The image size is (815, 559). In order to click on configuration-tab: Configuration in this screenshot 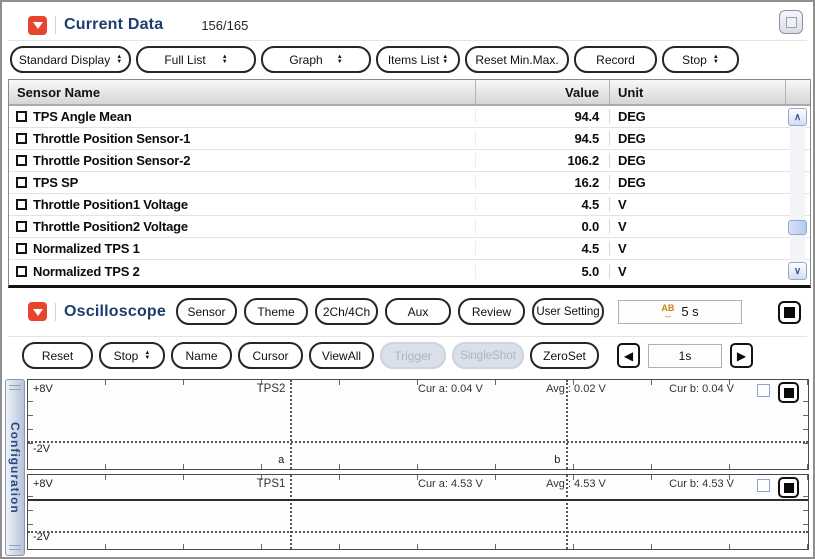, I will do `click(15, 467)`.